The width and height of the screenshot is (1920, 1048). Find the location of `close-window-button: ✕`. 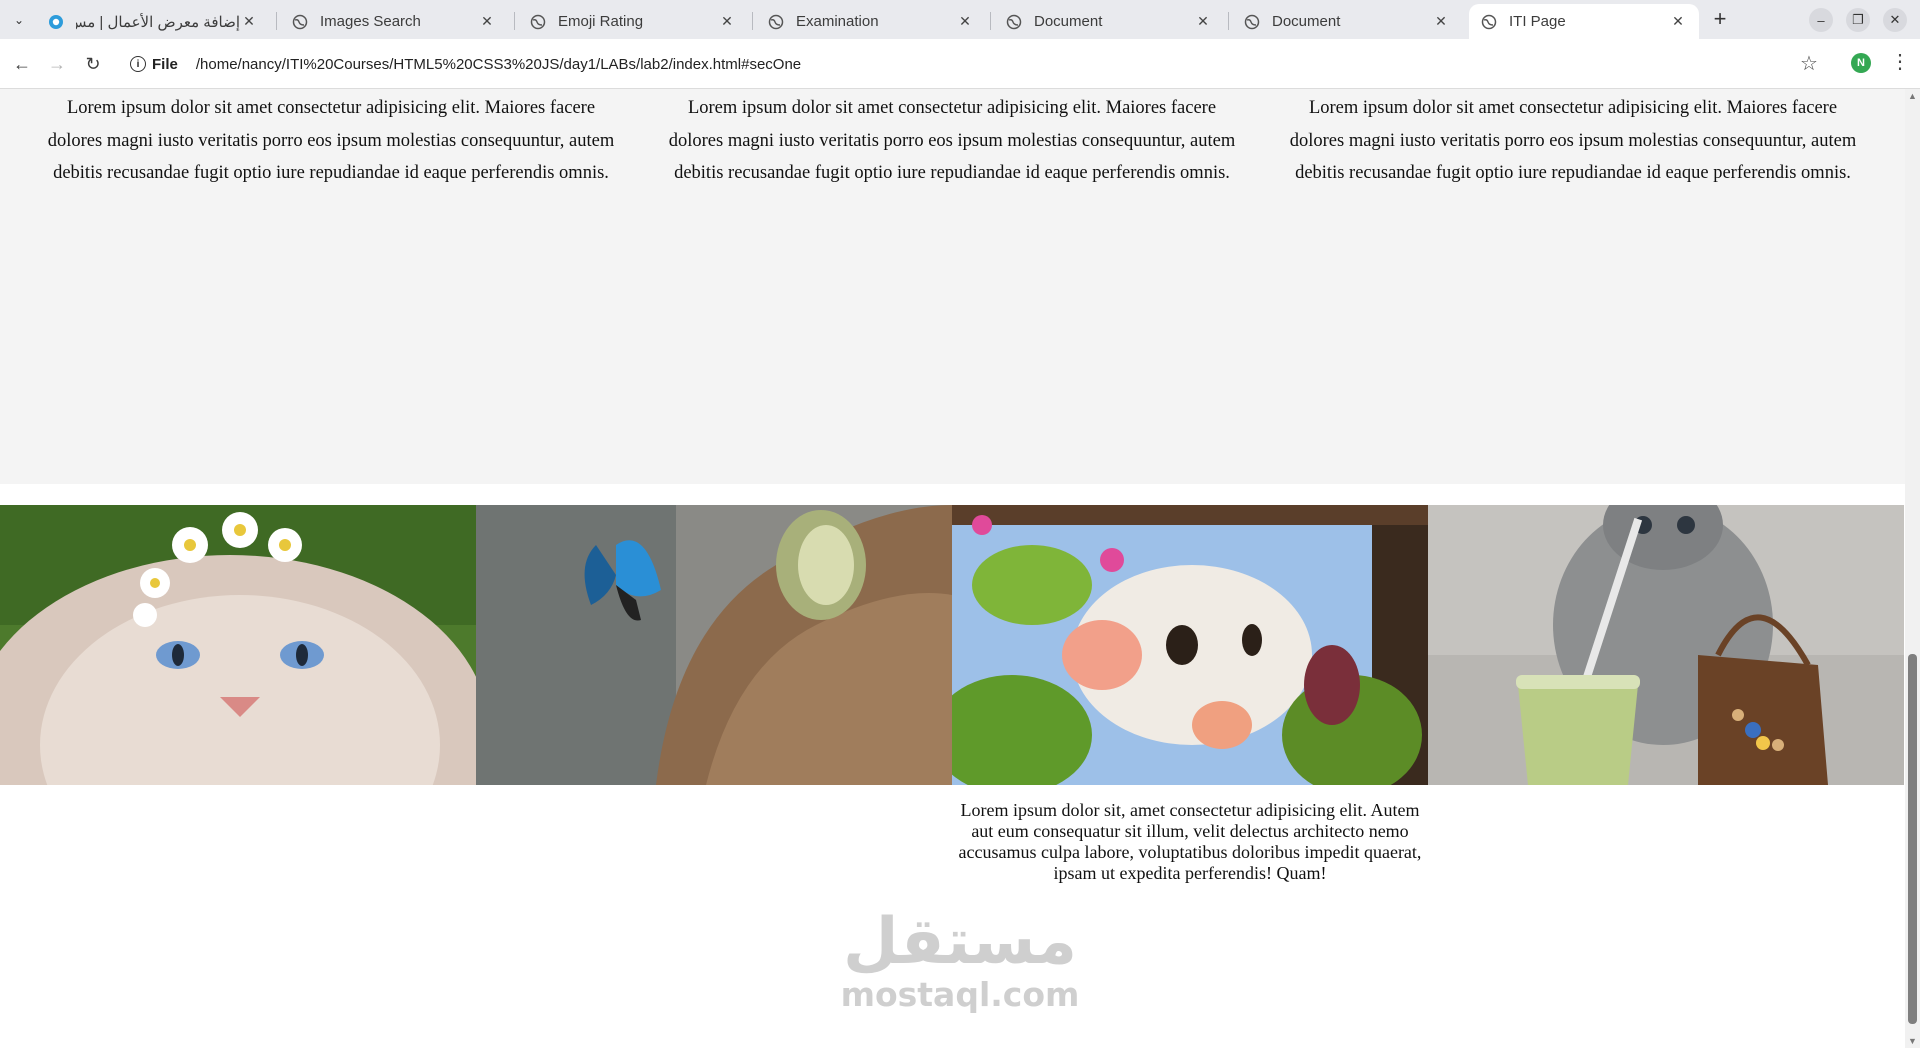

close-window-button: ✕ is located at coordinates (1895, 20).